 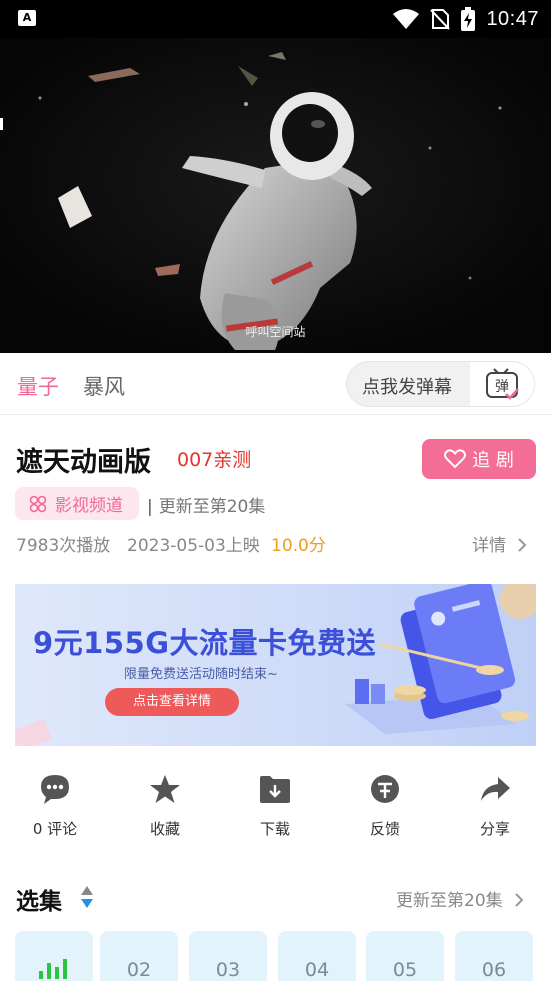 What do you see at coordinates (385, 804) in the screenshot?
I see `feedback-button: 反馈` at bounding box center [385, 804].